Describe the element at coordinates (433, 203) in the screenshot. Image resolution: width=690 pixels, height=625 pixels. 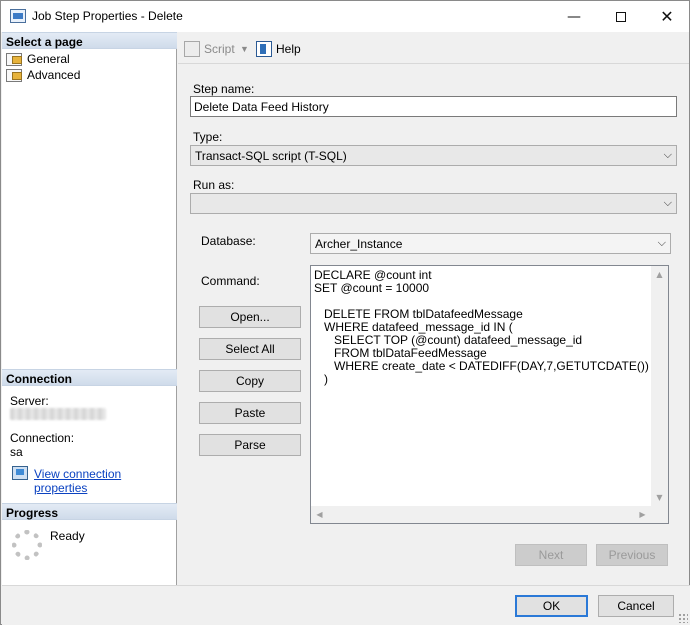
I see `run-as-select: ⌵` at that location.